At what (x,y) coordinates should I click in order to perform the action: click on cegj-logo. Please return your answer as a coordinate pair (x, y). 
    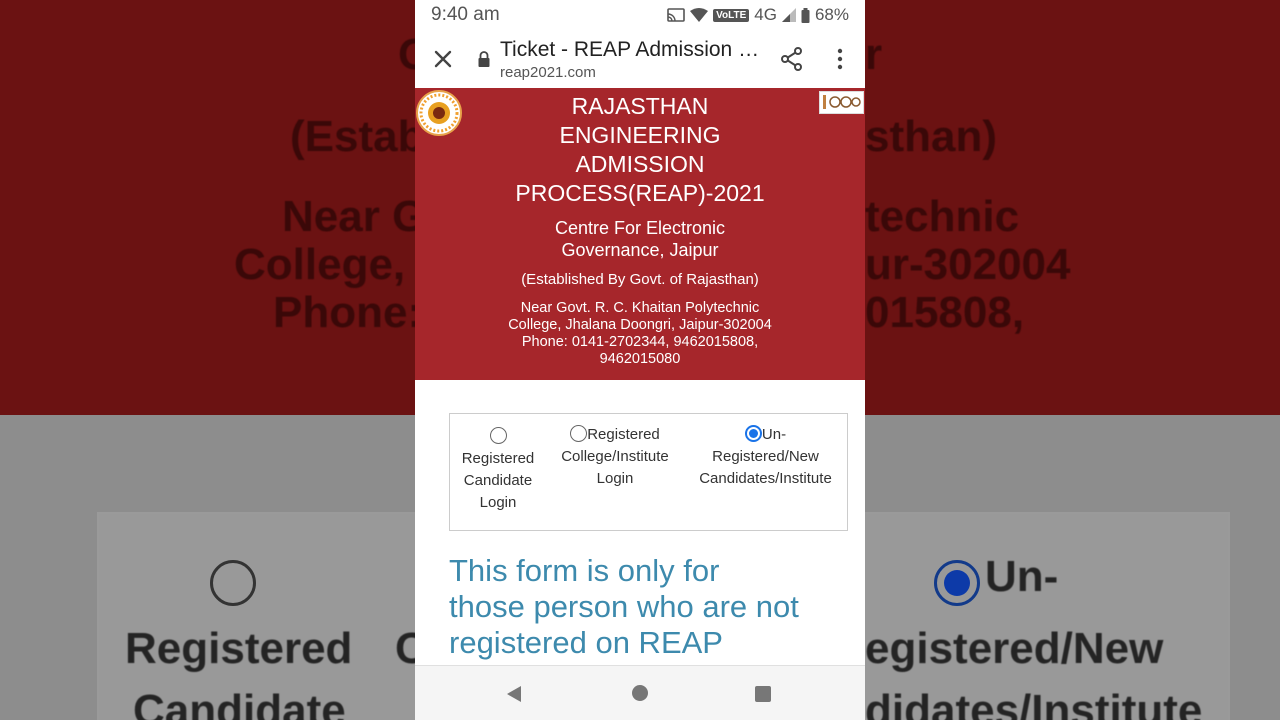
    Looking at the image, I should click on (439, 113).